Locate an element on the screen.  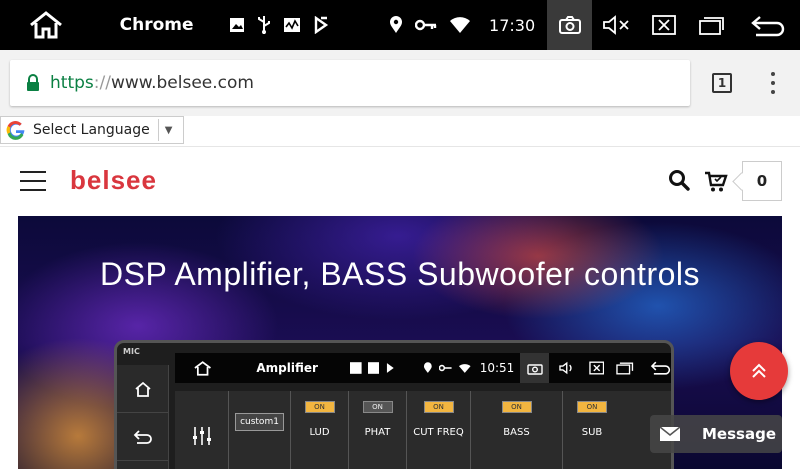
language-selector: Select Language ▼ is located at coordinates (92, 130).